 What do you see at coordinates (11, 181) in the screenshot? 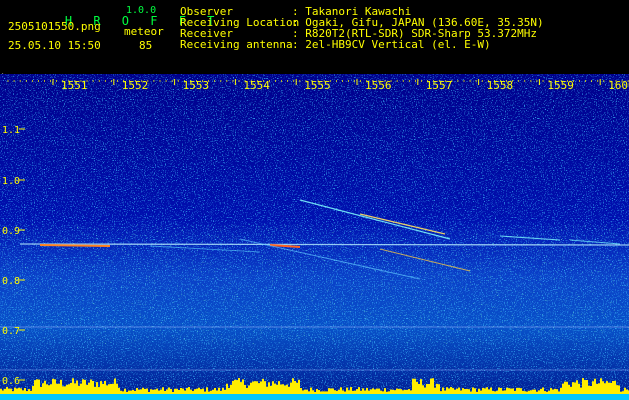
I see `y-tick-label: 1.0` at bounding box center [11, 181].